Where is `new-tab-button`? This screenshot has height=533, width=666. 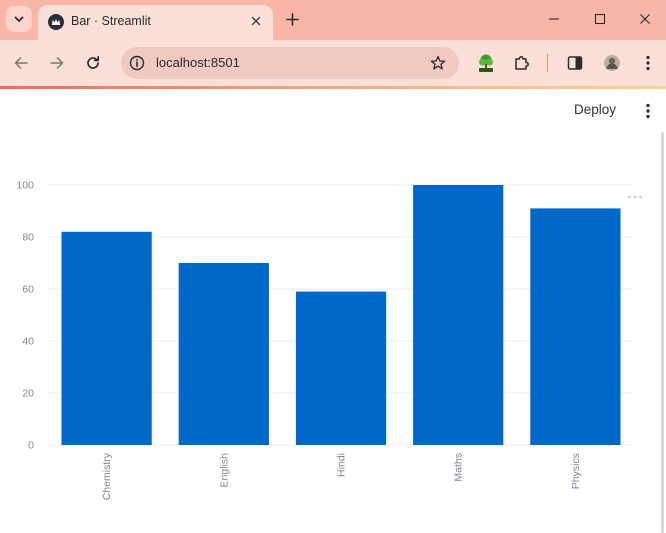
new-tab-button is located at coordinates (292, 19).